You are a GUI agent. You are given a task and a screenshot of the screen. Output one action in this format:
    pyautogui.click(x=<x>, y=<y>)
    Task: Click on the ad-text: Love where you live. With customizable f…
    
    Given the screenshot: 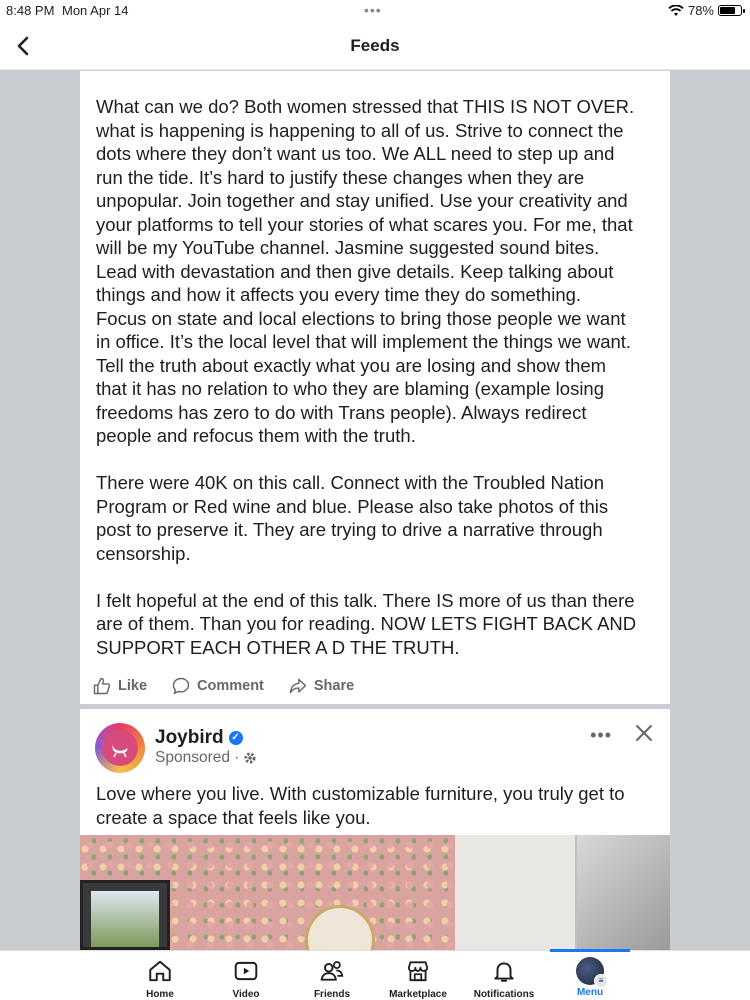 What is the action you would take?
    pyautogui.click(x=360, y=805)
    